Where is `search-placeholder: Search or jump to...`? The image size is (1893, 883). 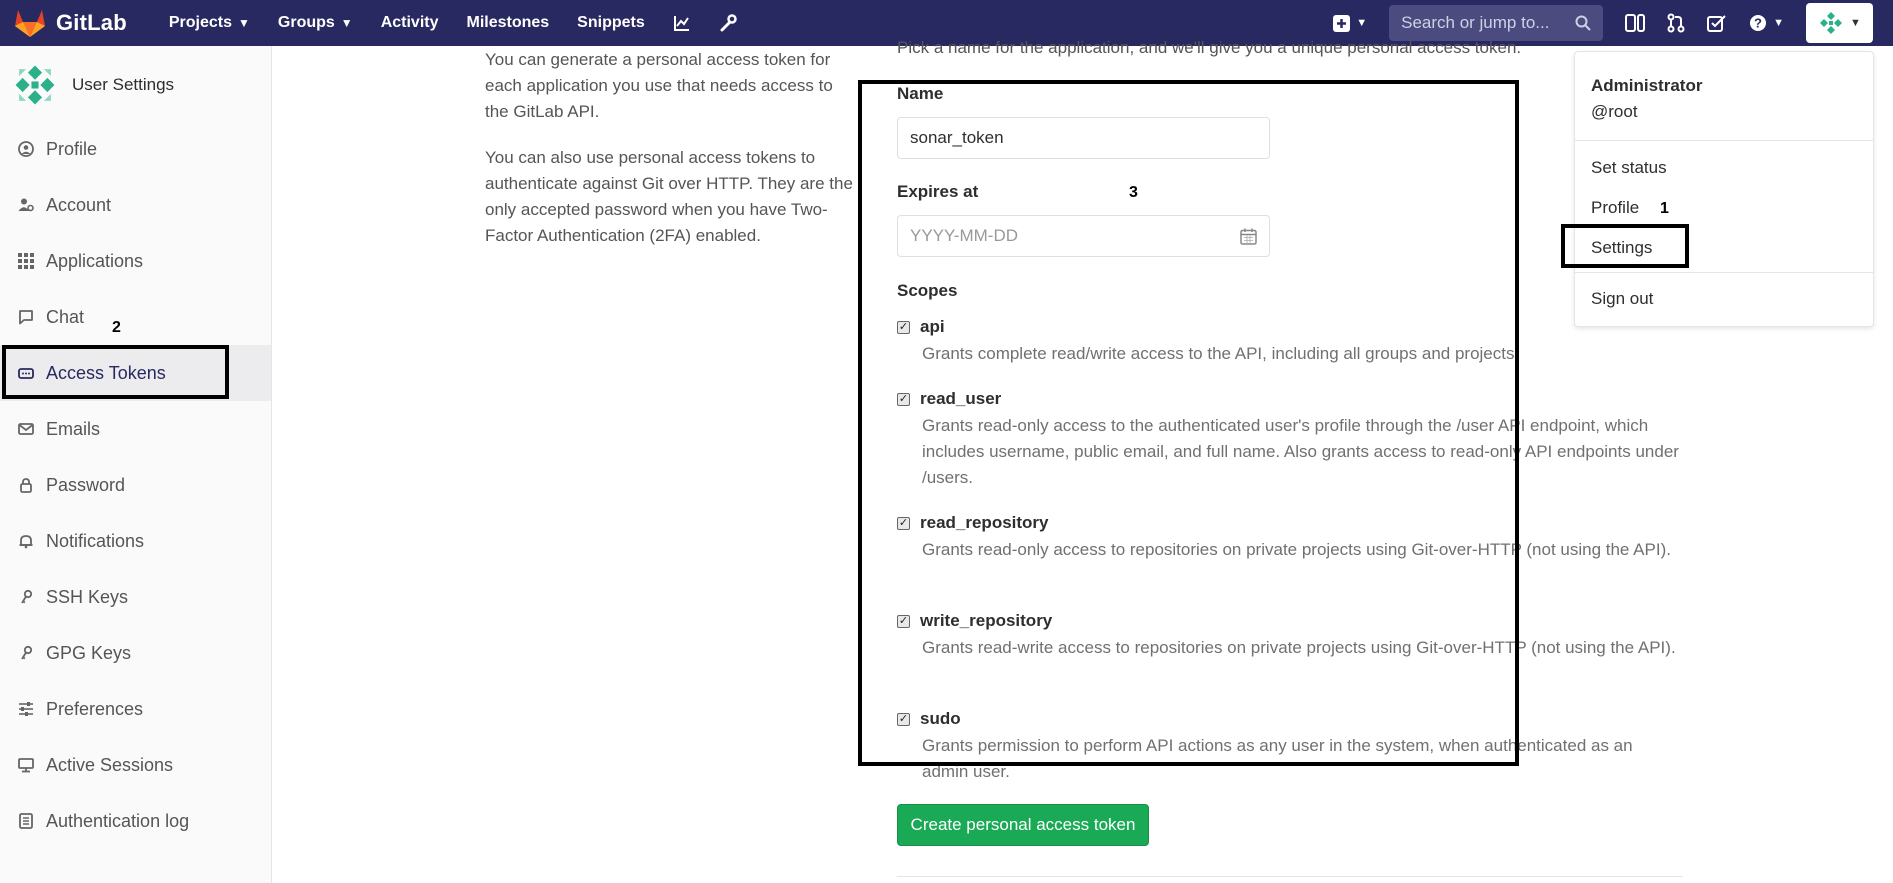
search-placeholder: Search or jump to... is located at coordinates (1475, 22).